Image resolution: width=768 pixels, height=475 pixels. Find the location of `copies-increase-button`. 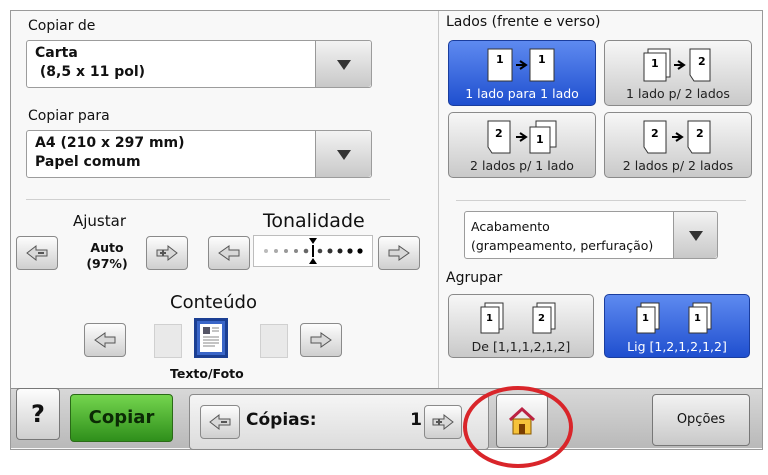

copies-increase-button is located at coordinates (443, 422).